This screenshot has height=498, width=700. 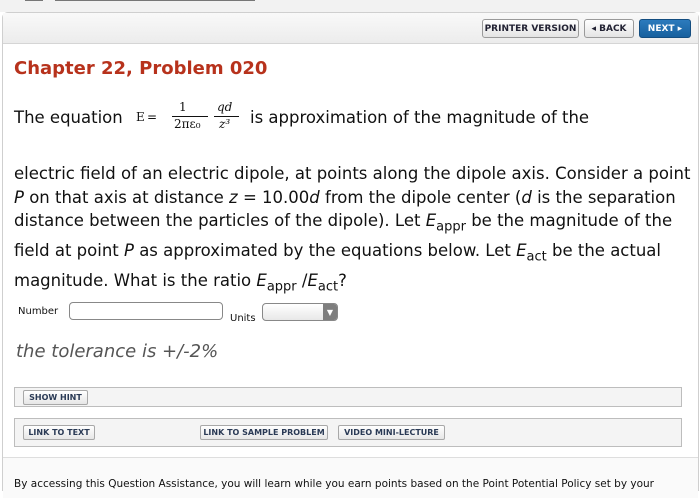 What do you see at coordinates (38, 311) in the screenshot?
I see `number-label: Number` at bounding box center [38, 311].